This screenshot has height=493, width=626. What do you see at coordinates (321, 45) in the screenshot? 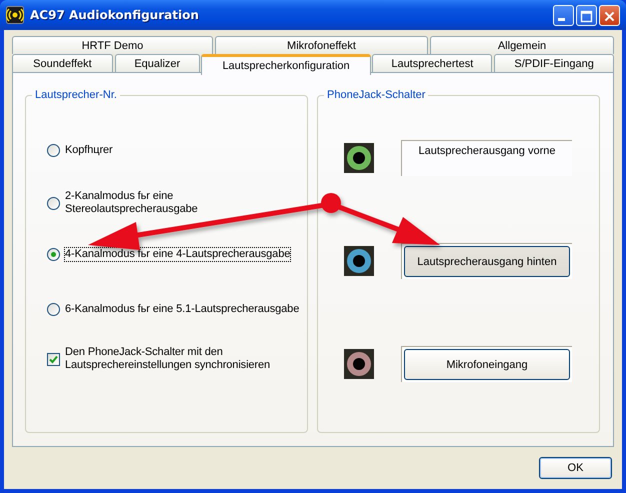
I see `tab: Mikrofoneffekt` at bounding box center [321, 45].